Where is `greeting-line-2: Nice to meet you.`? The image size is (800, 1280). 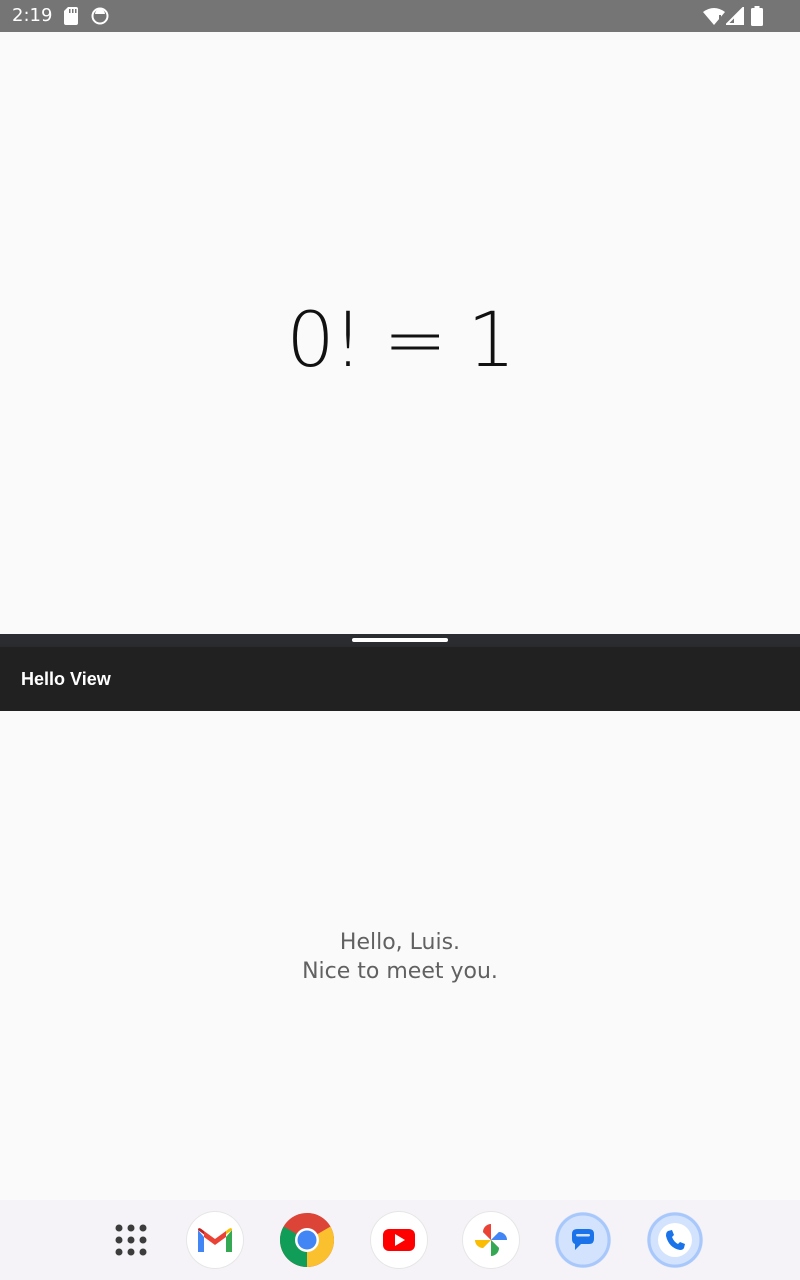 greeting-line-2: Nice to meet you. is located at coordinates (400, 971).